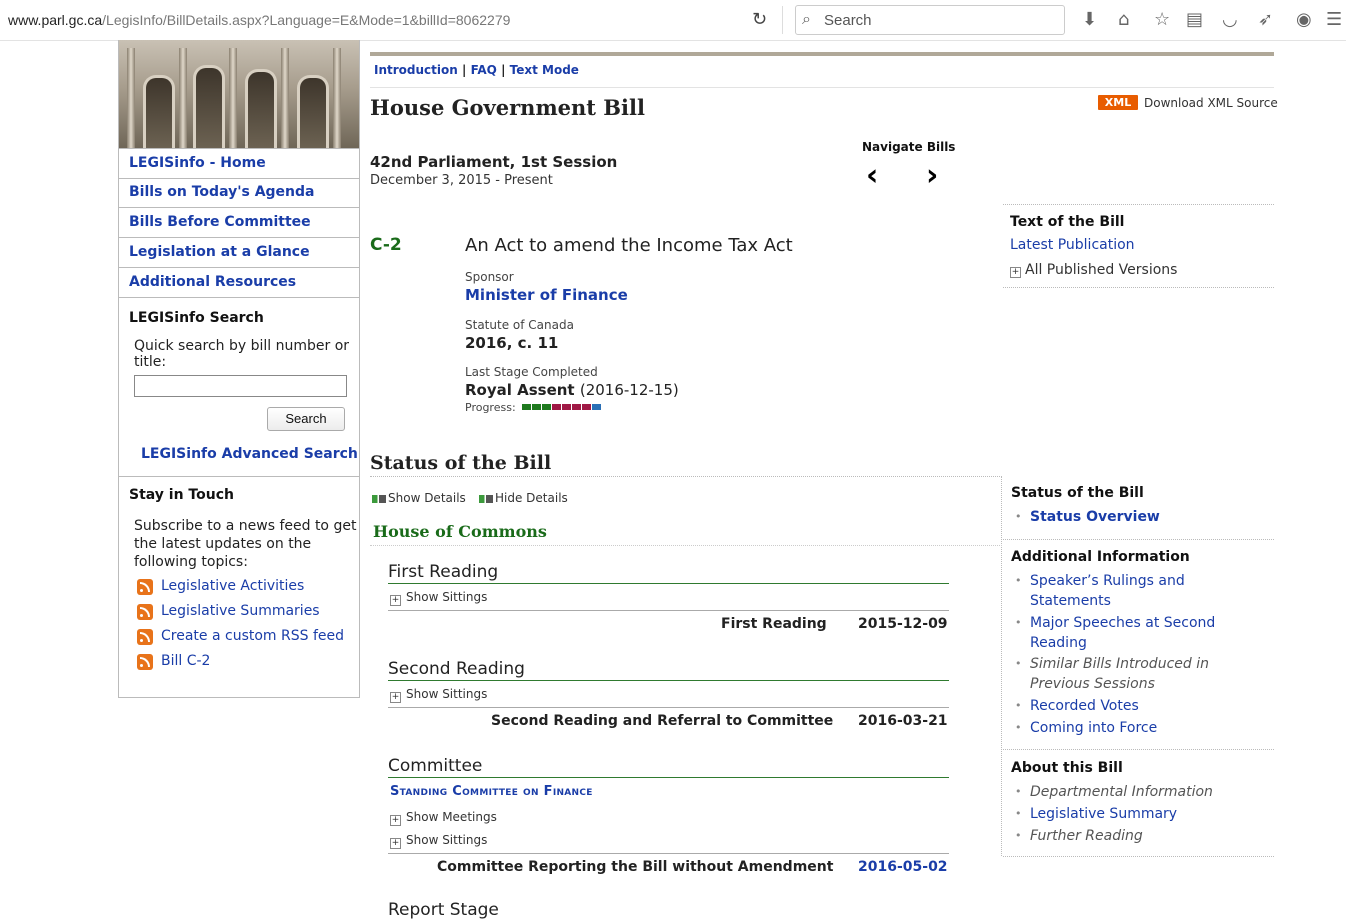  I want to click on bookmarks-list-icon: ▤, so click(1194, 19).